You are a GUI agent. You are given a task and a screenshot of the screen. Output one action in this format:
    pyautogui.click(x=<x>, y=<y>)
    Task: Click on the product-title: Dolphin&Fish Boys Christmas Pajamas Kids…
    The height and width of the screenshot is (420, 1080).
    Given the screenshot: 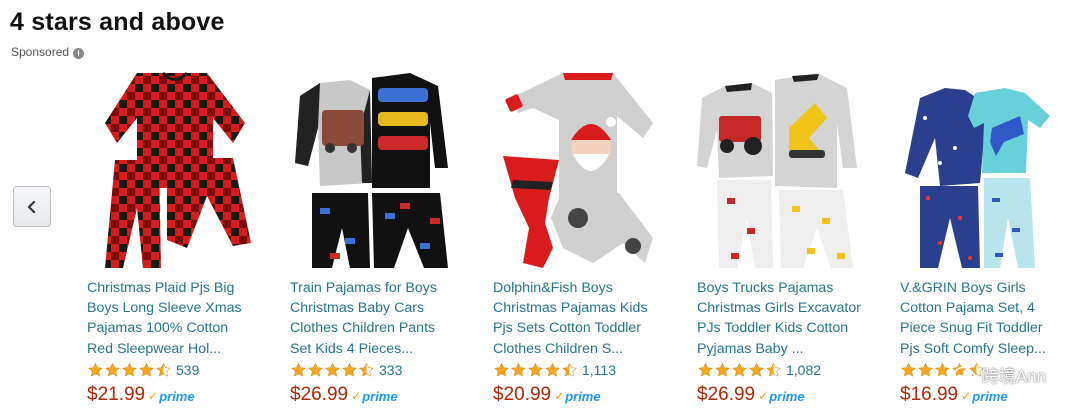 What is the action you would take?
    pyautogui.click(x=584, y=318)
    